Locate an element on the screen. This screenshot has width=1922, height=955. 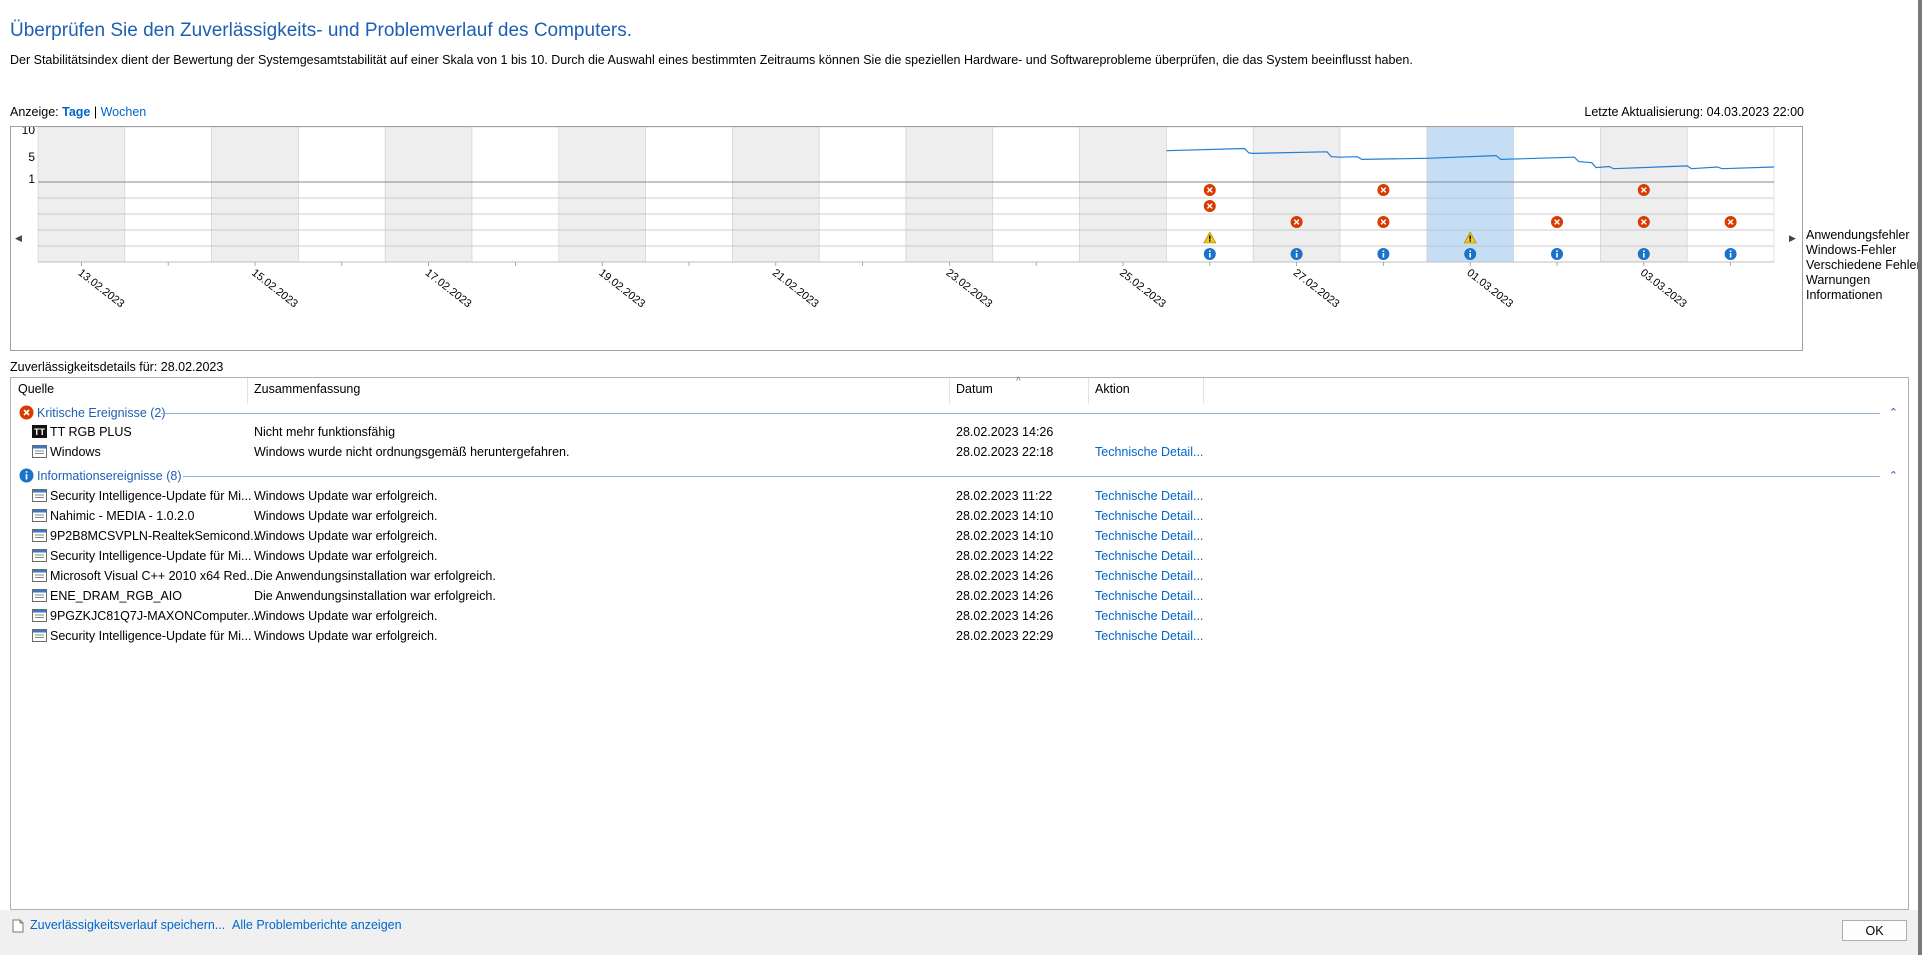
warning-mark is located at coordinates (1470, 237).